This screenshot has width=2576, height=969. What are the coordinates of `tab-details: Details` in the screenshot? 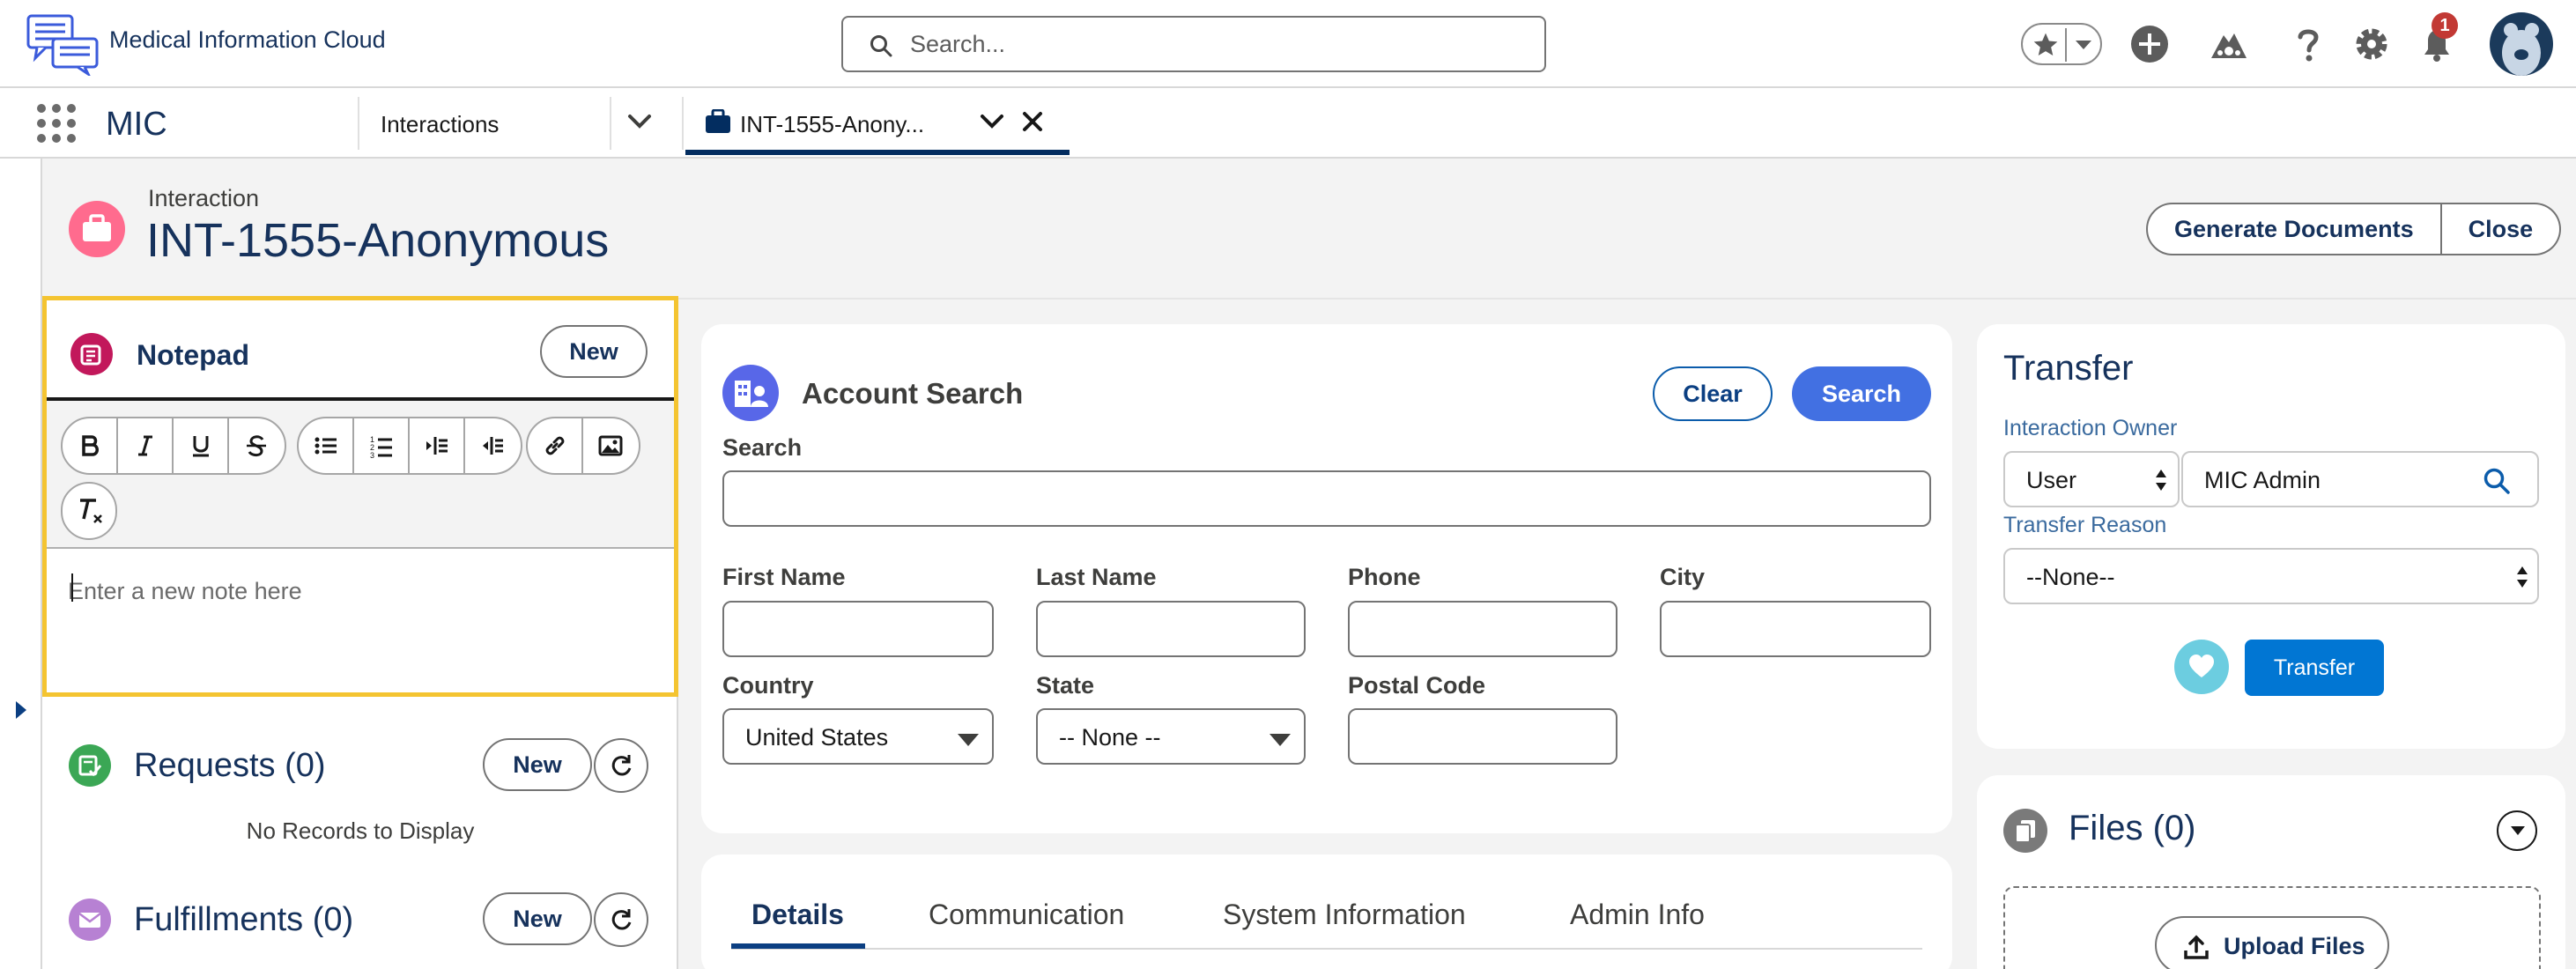 It's located at (798, 915).